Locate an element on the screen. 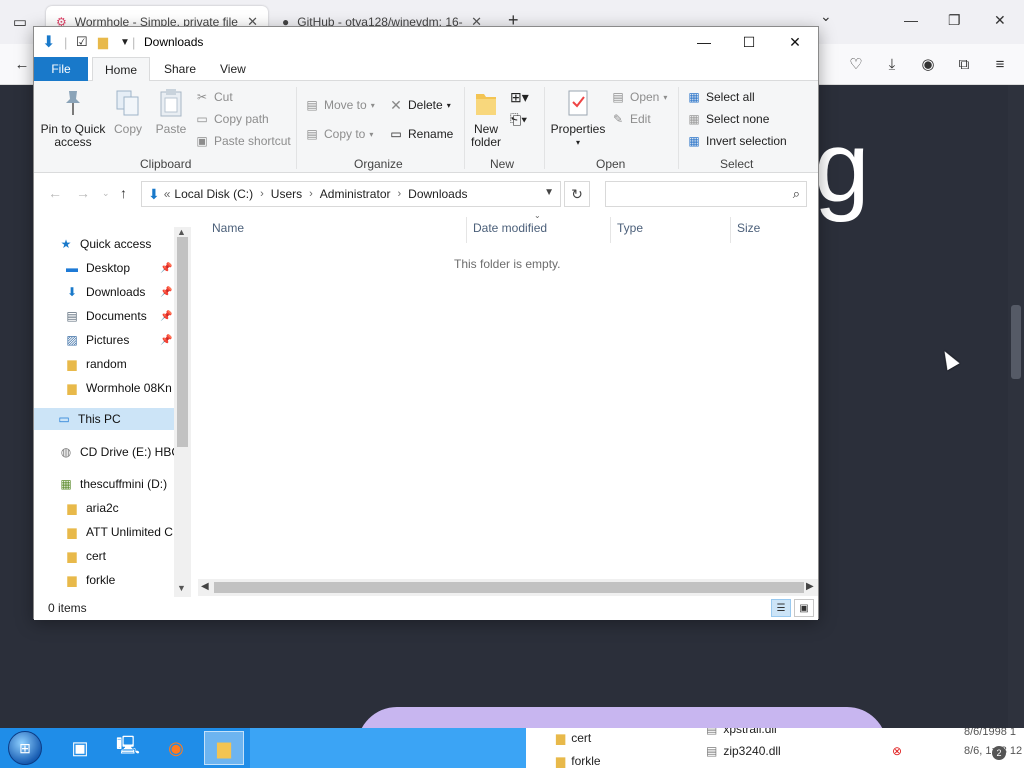 This screenshot has width=1024, height=768. large-icons-view-icon: ▣ is located at coordinates (804, 608).